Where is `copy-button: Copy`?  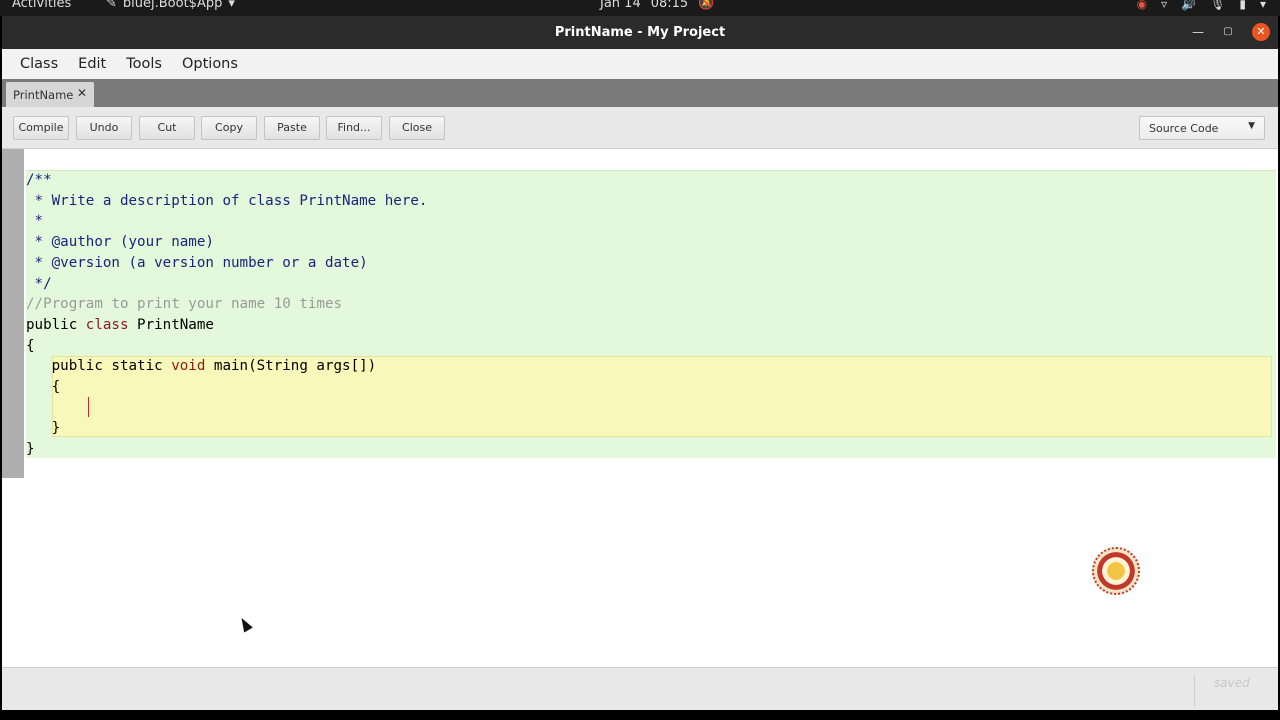
copy-button: Copy is located at coordinates (229, 128).